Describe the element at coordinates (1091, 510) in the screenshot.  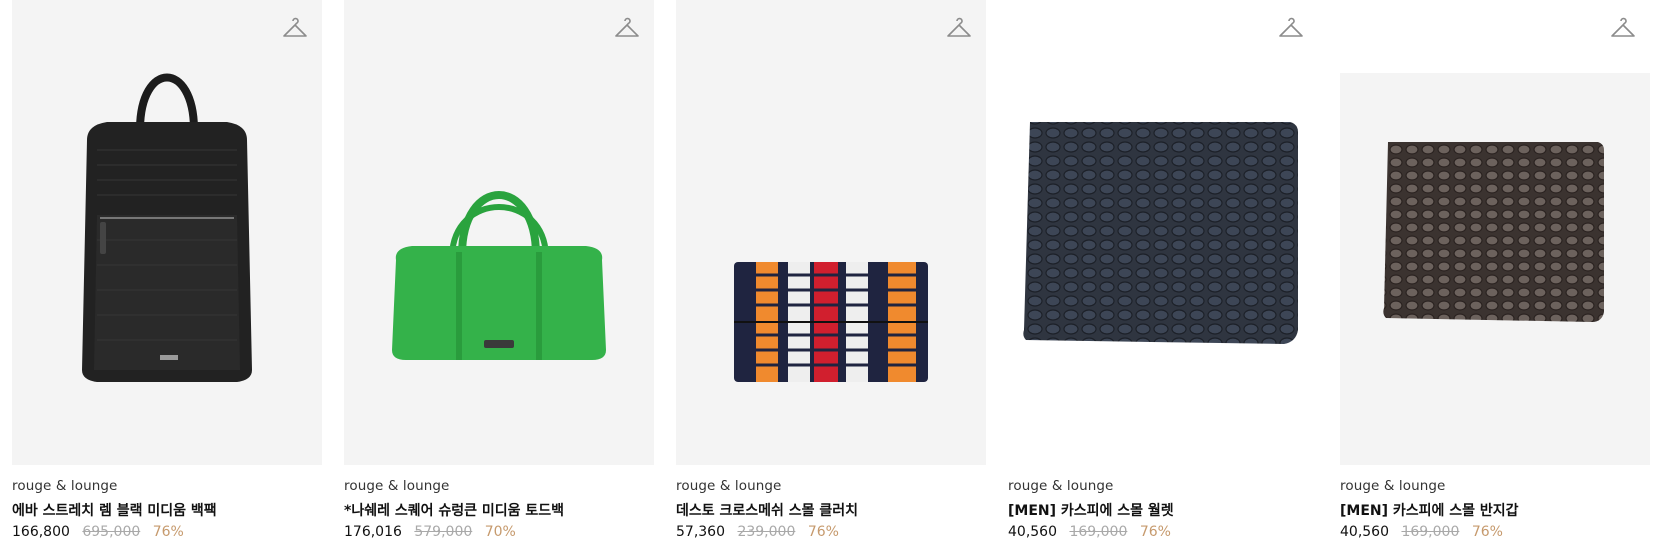
I see `product-name: [MEN] 카스피에 스몰 월렛` at that location.